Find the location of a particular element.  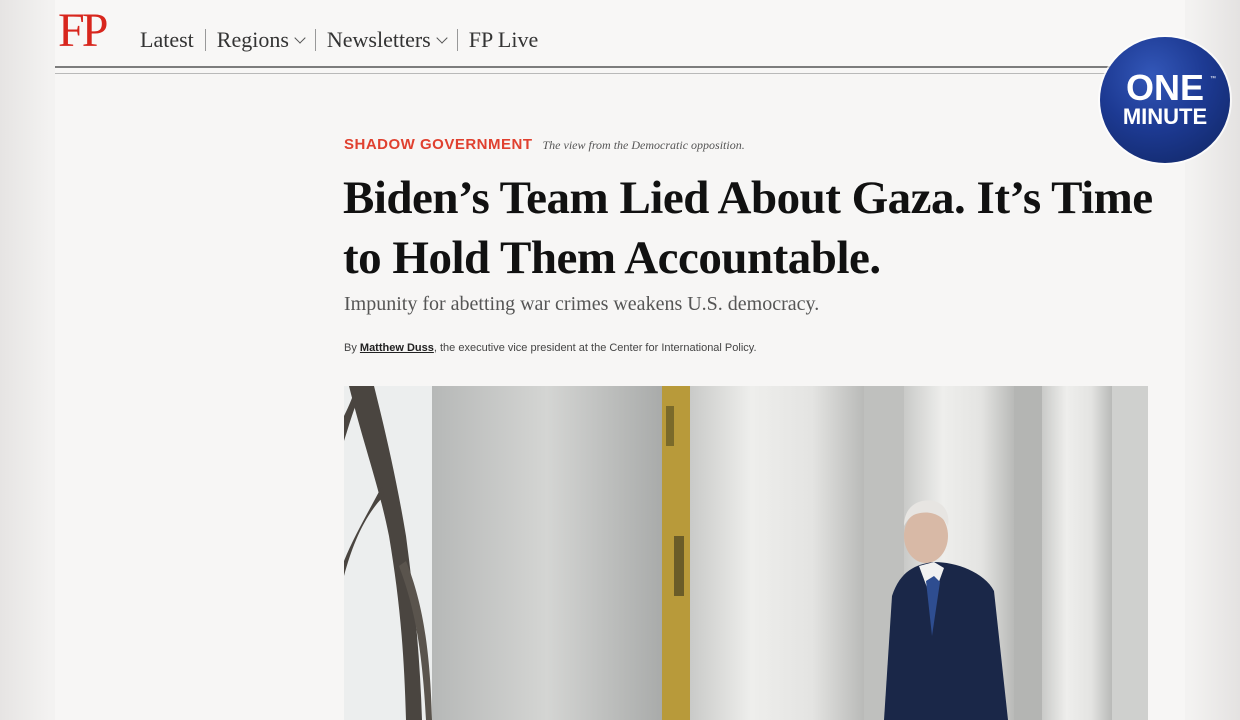

nav-regions-label: Regions is located at coordinates (252, 39).